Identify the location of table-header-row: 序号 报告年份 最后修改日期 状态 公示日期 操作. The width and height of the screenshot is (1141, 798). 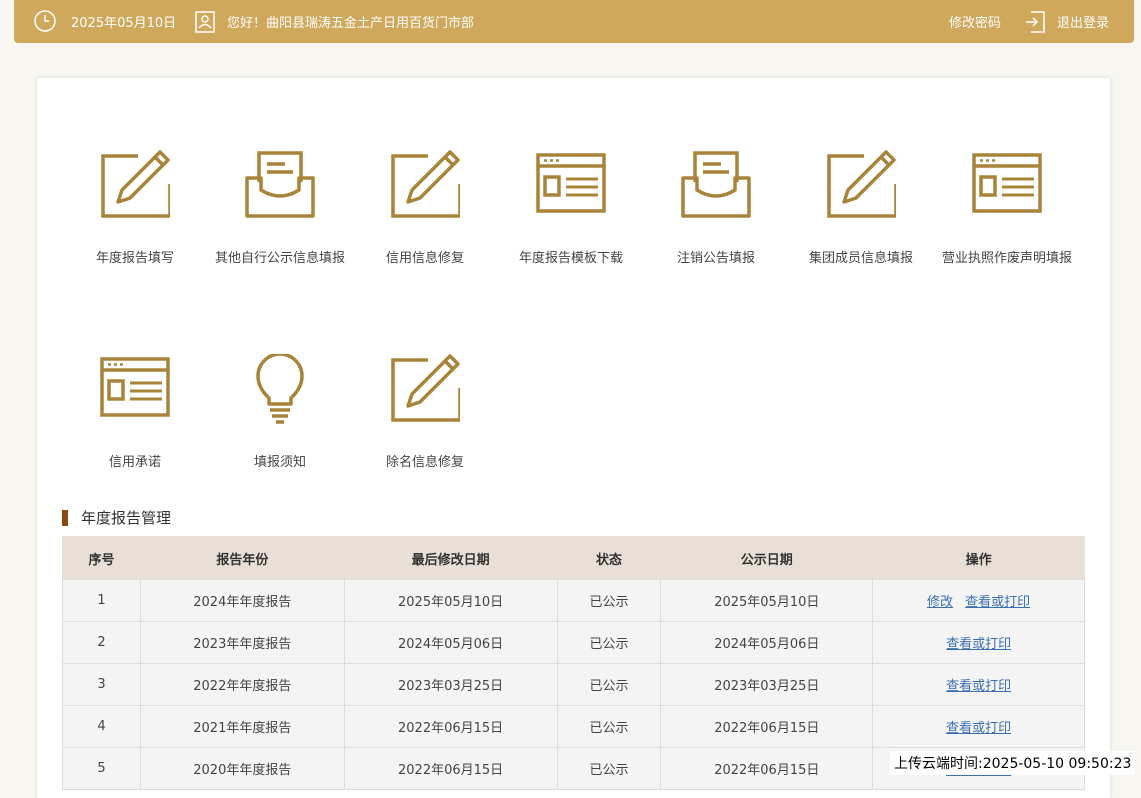
(573, 558).